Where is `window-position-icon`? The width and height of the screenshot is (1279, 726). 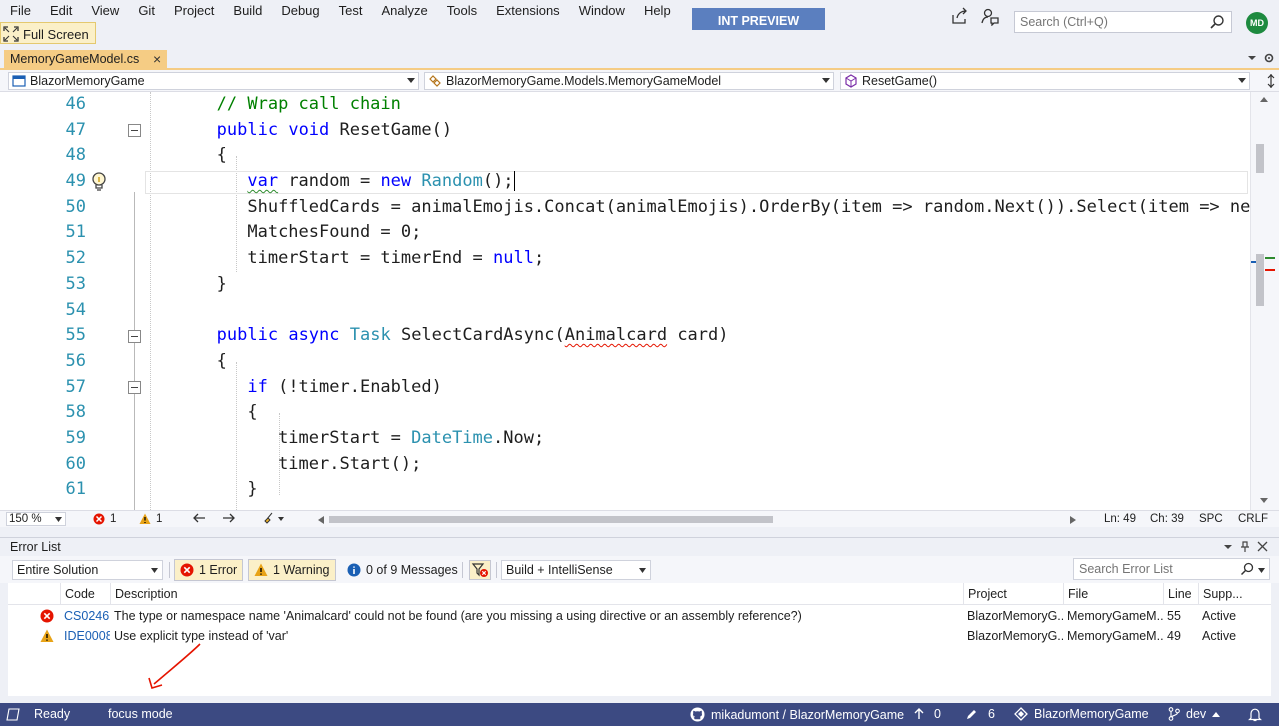 window-position-icon is located at coordinates (1228, 547).